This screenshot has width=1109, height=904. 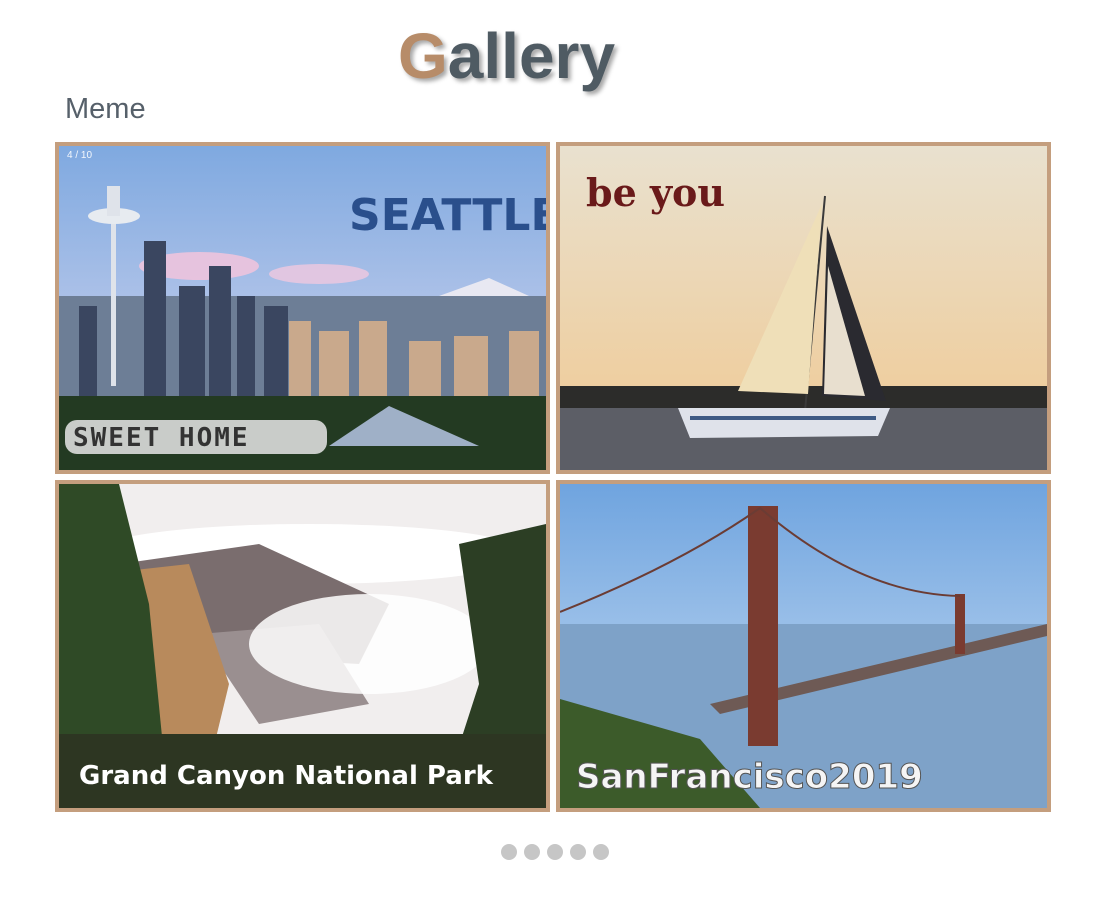 What do you see at coordinates (161, 438) in the screenshot?
I see `sweet-home-caption: SWEET HOME` at bounding box center [161, 438].